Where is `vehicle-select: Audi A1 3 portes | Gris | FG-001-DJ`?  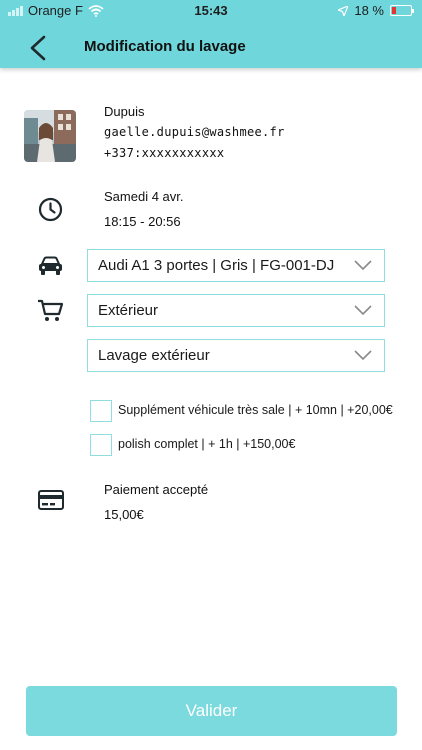
vehicle-select: Audi A1 3 portes | Gris | FG-001-DJ is located at coordinates (236, 265).